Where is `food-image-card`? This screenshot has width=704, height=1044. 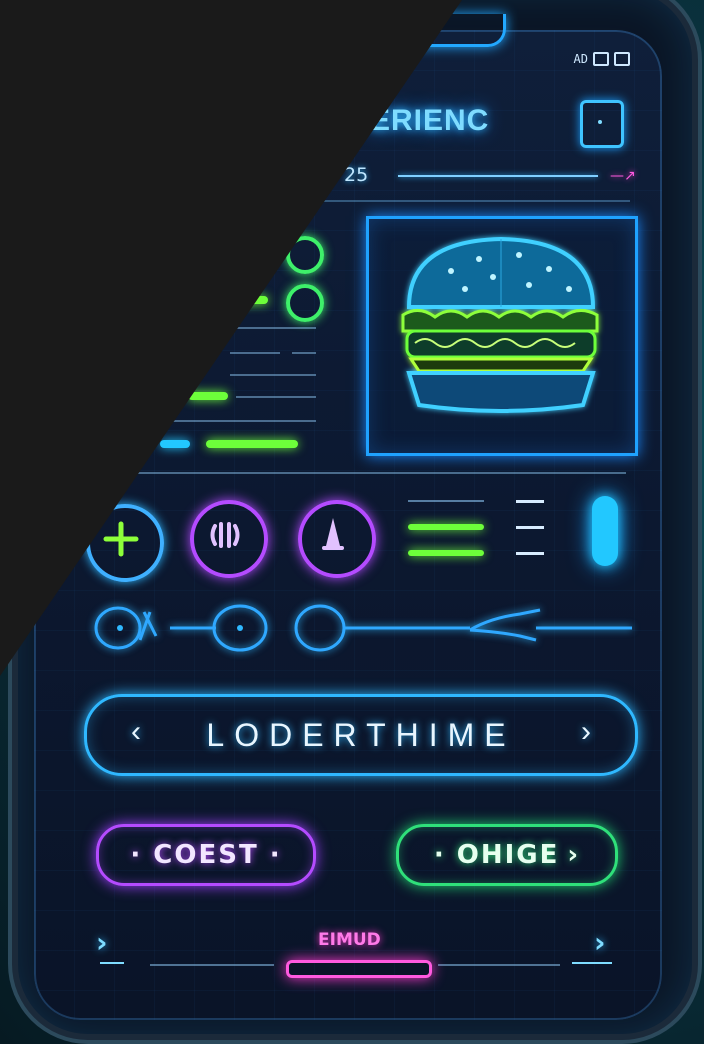
food-image-card is located at coordinates (502, 336).